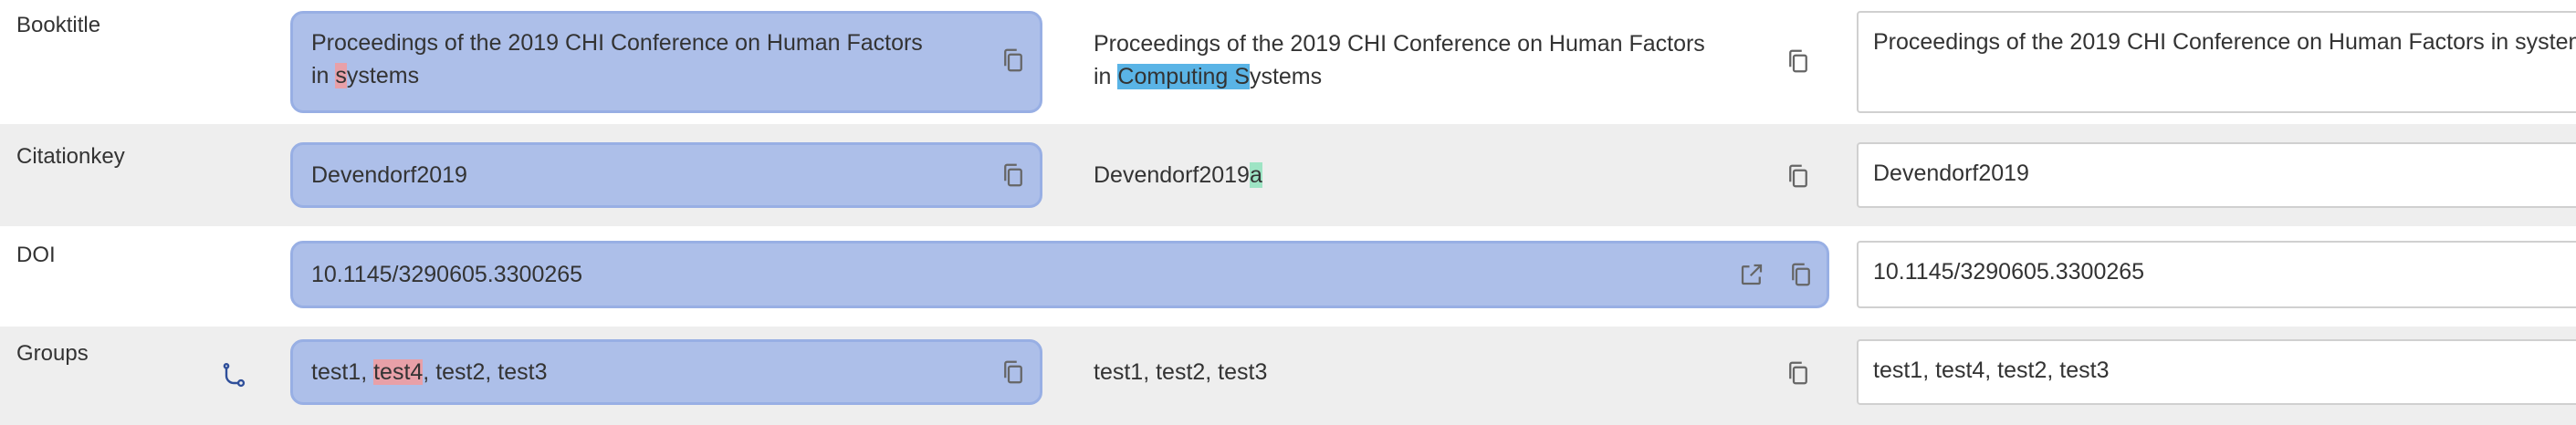 The width and height of the screenshot is (2576, 425). Describe the element at coordinates (53, 353) in the screenshot. I see `field-label-groups: Groups` at that location.